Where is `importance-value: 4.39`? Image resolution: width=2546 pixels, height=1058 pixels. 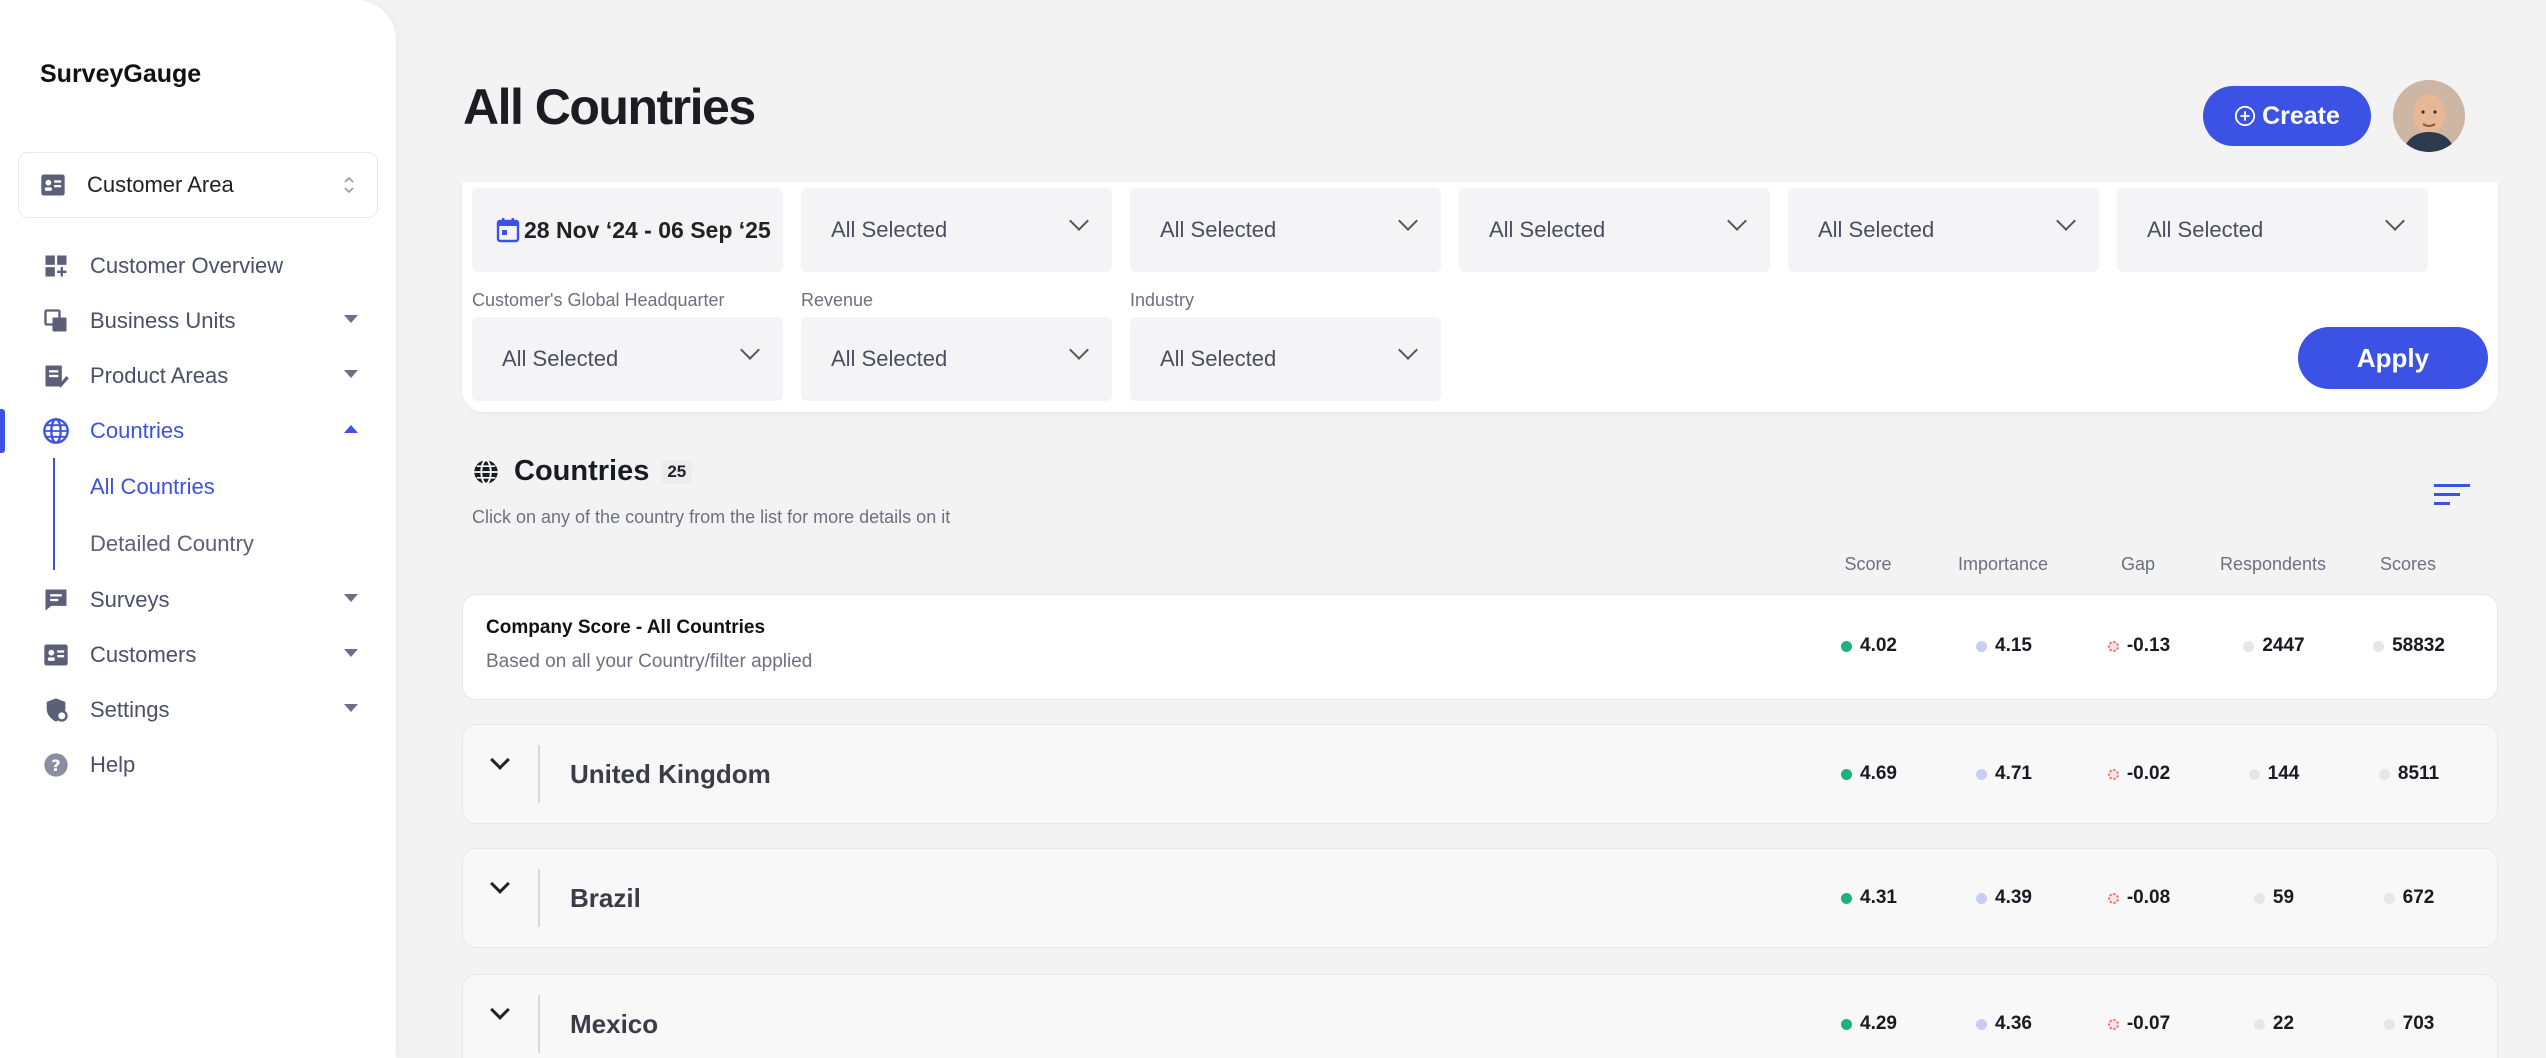 importance-value: 4.39 is located at coordinates (2004, 898).